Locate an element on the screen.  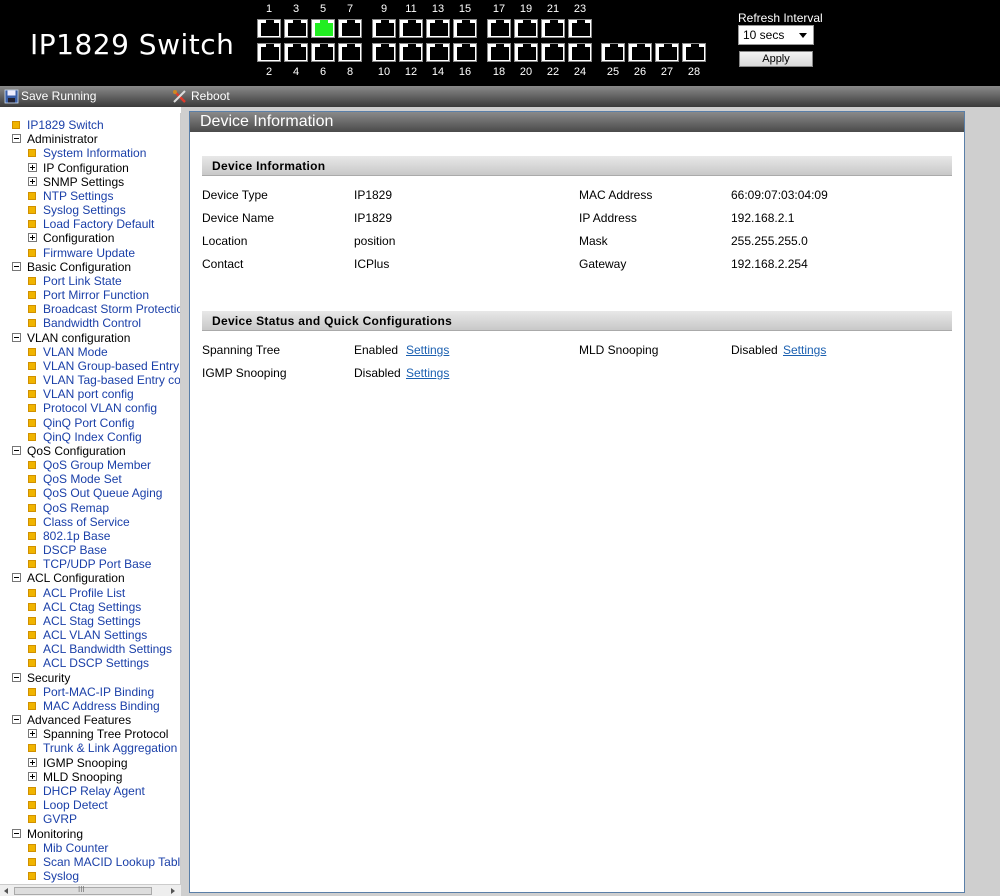
sidebar-item-protocol-vlan-config: Protocol VLAN config is located at coordinates (90, 408).